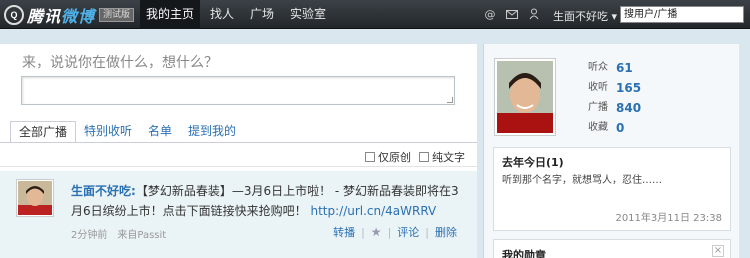 This screenshot has height=258, width=750. Describe the element at coordinates (89, 233) in the screenshot. I see `feed-time: 2分钟前` at that location.